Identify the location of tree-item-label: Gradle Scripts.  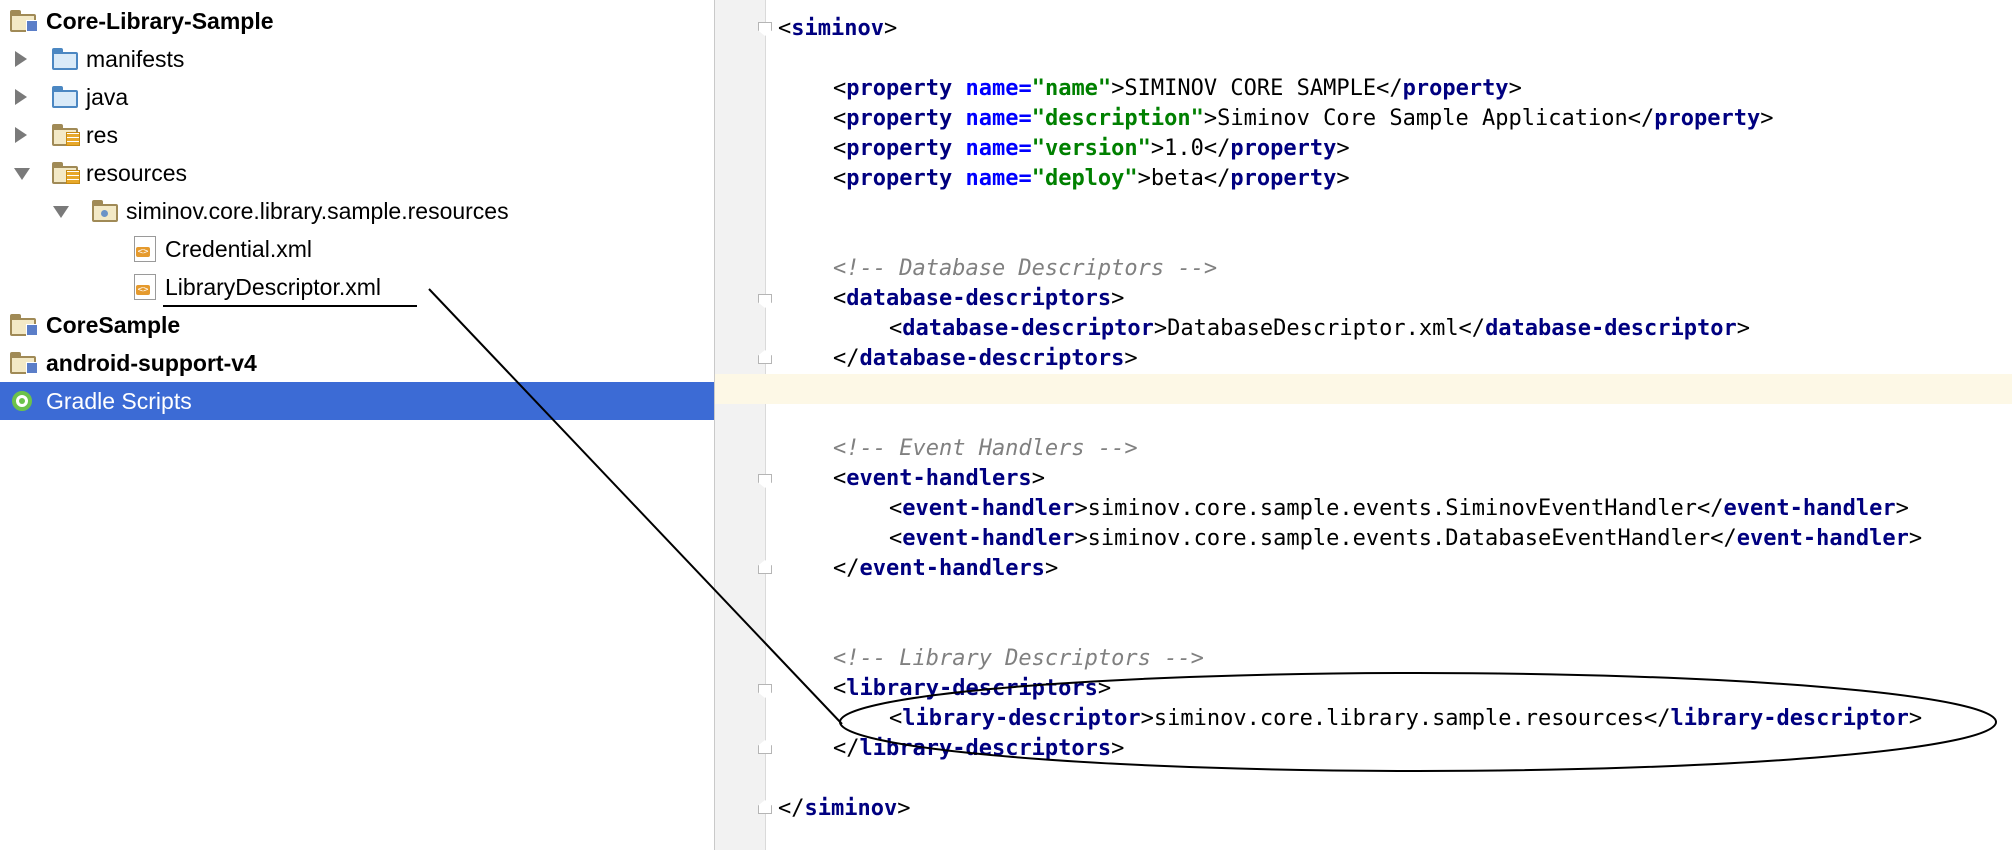
(119, 400).